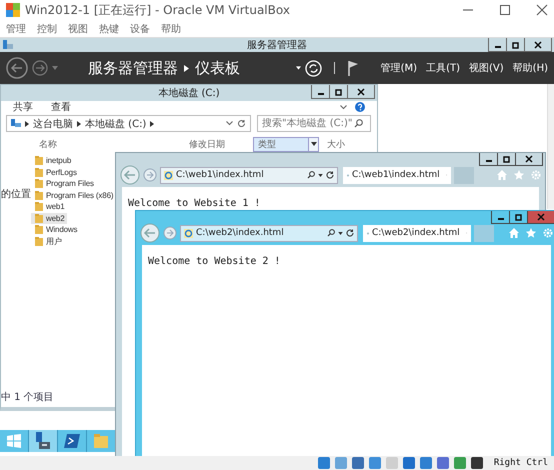  Describe the element at coordinates (115, 123) in the screenshot. I see `path-segment: 本地磁盘 (C:)` at that location.